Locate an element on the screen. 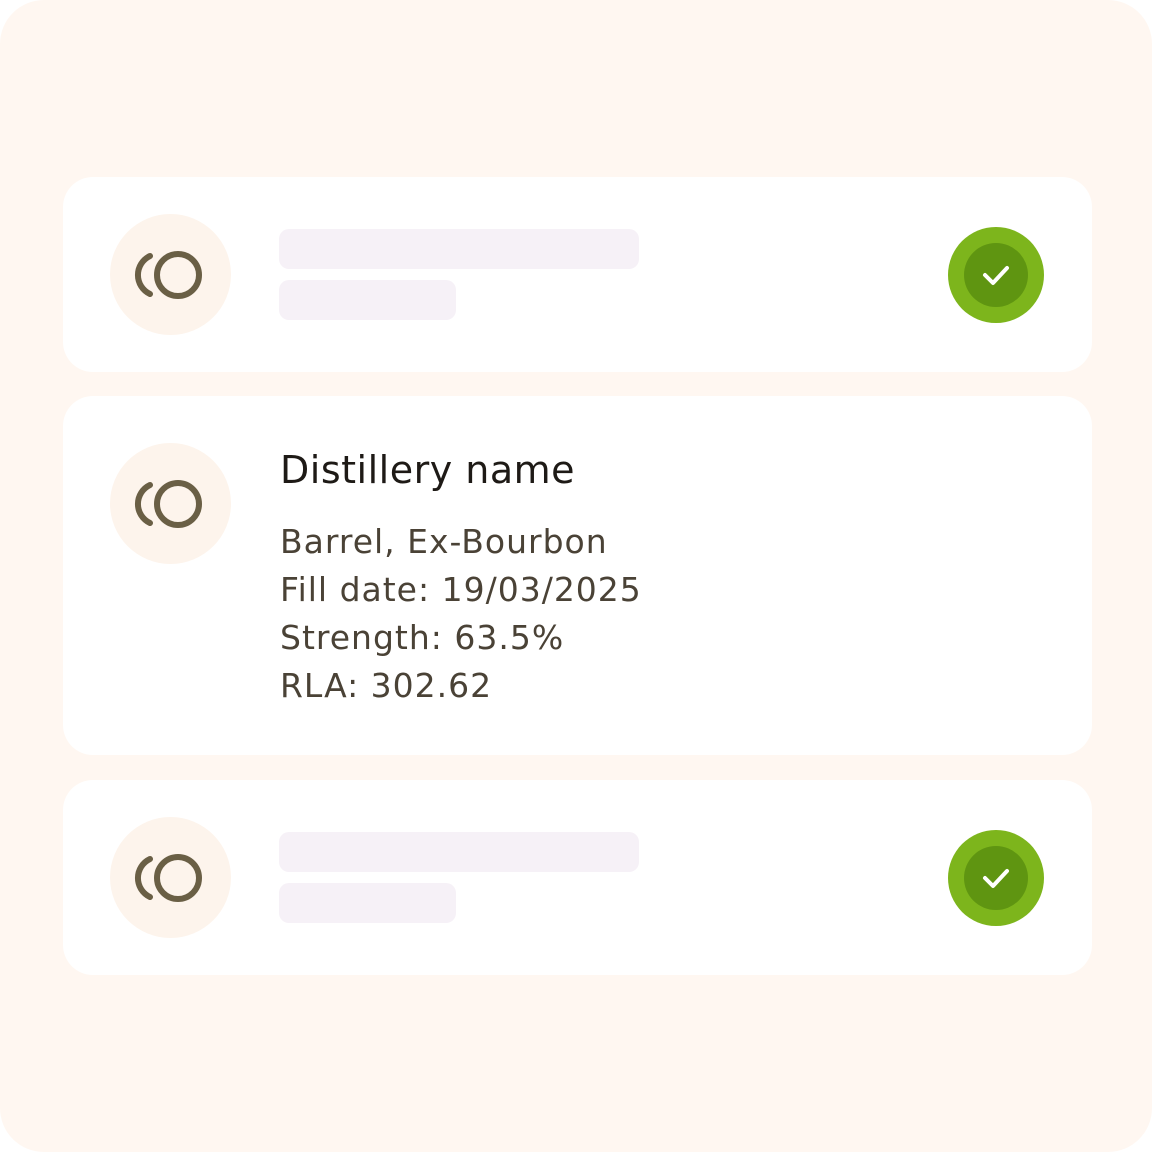 This screenshot has height=1152, width=1152. rla-value: RLA: 302.62 is located at coordinates (386, 685).